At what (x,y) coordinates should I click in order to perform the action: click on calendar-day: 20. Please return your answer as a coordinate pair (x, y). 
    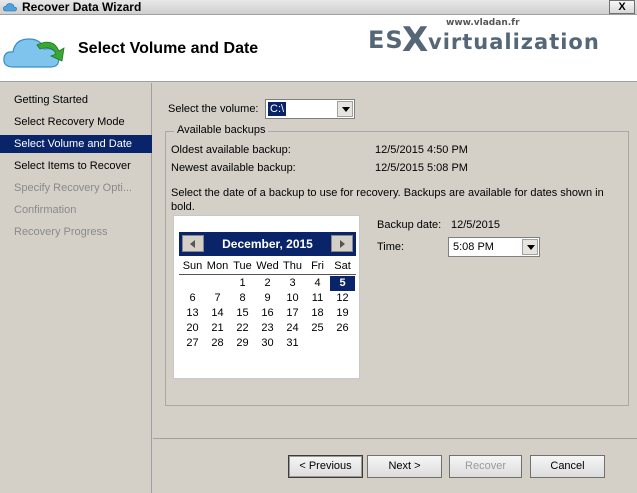
    Looking at the image, I should click on (192, 328).